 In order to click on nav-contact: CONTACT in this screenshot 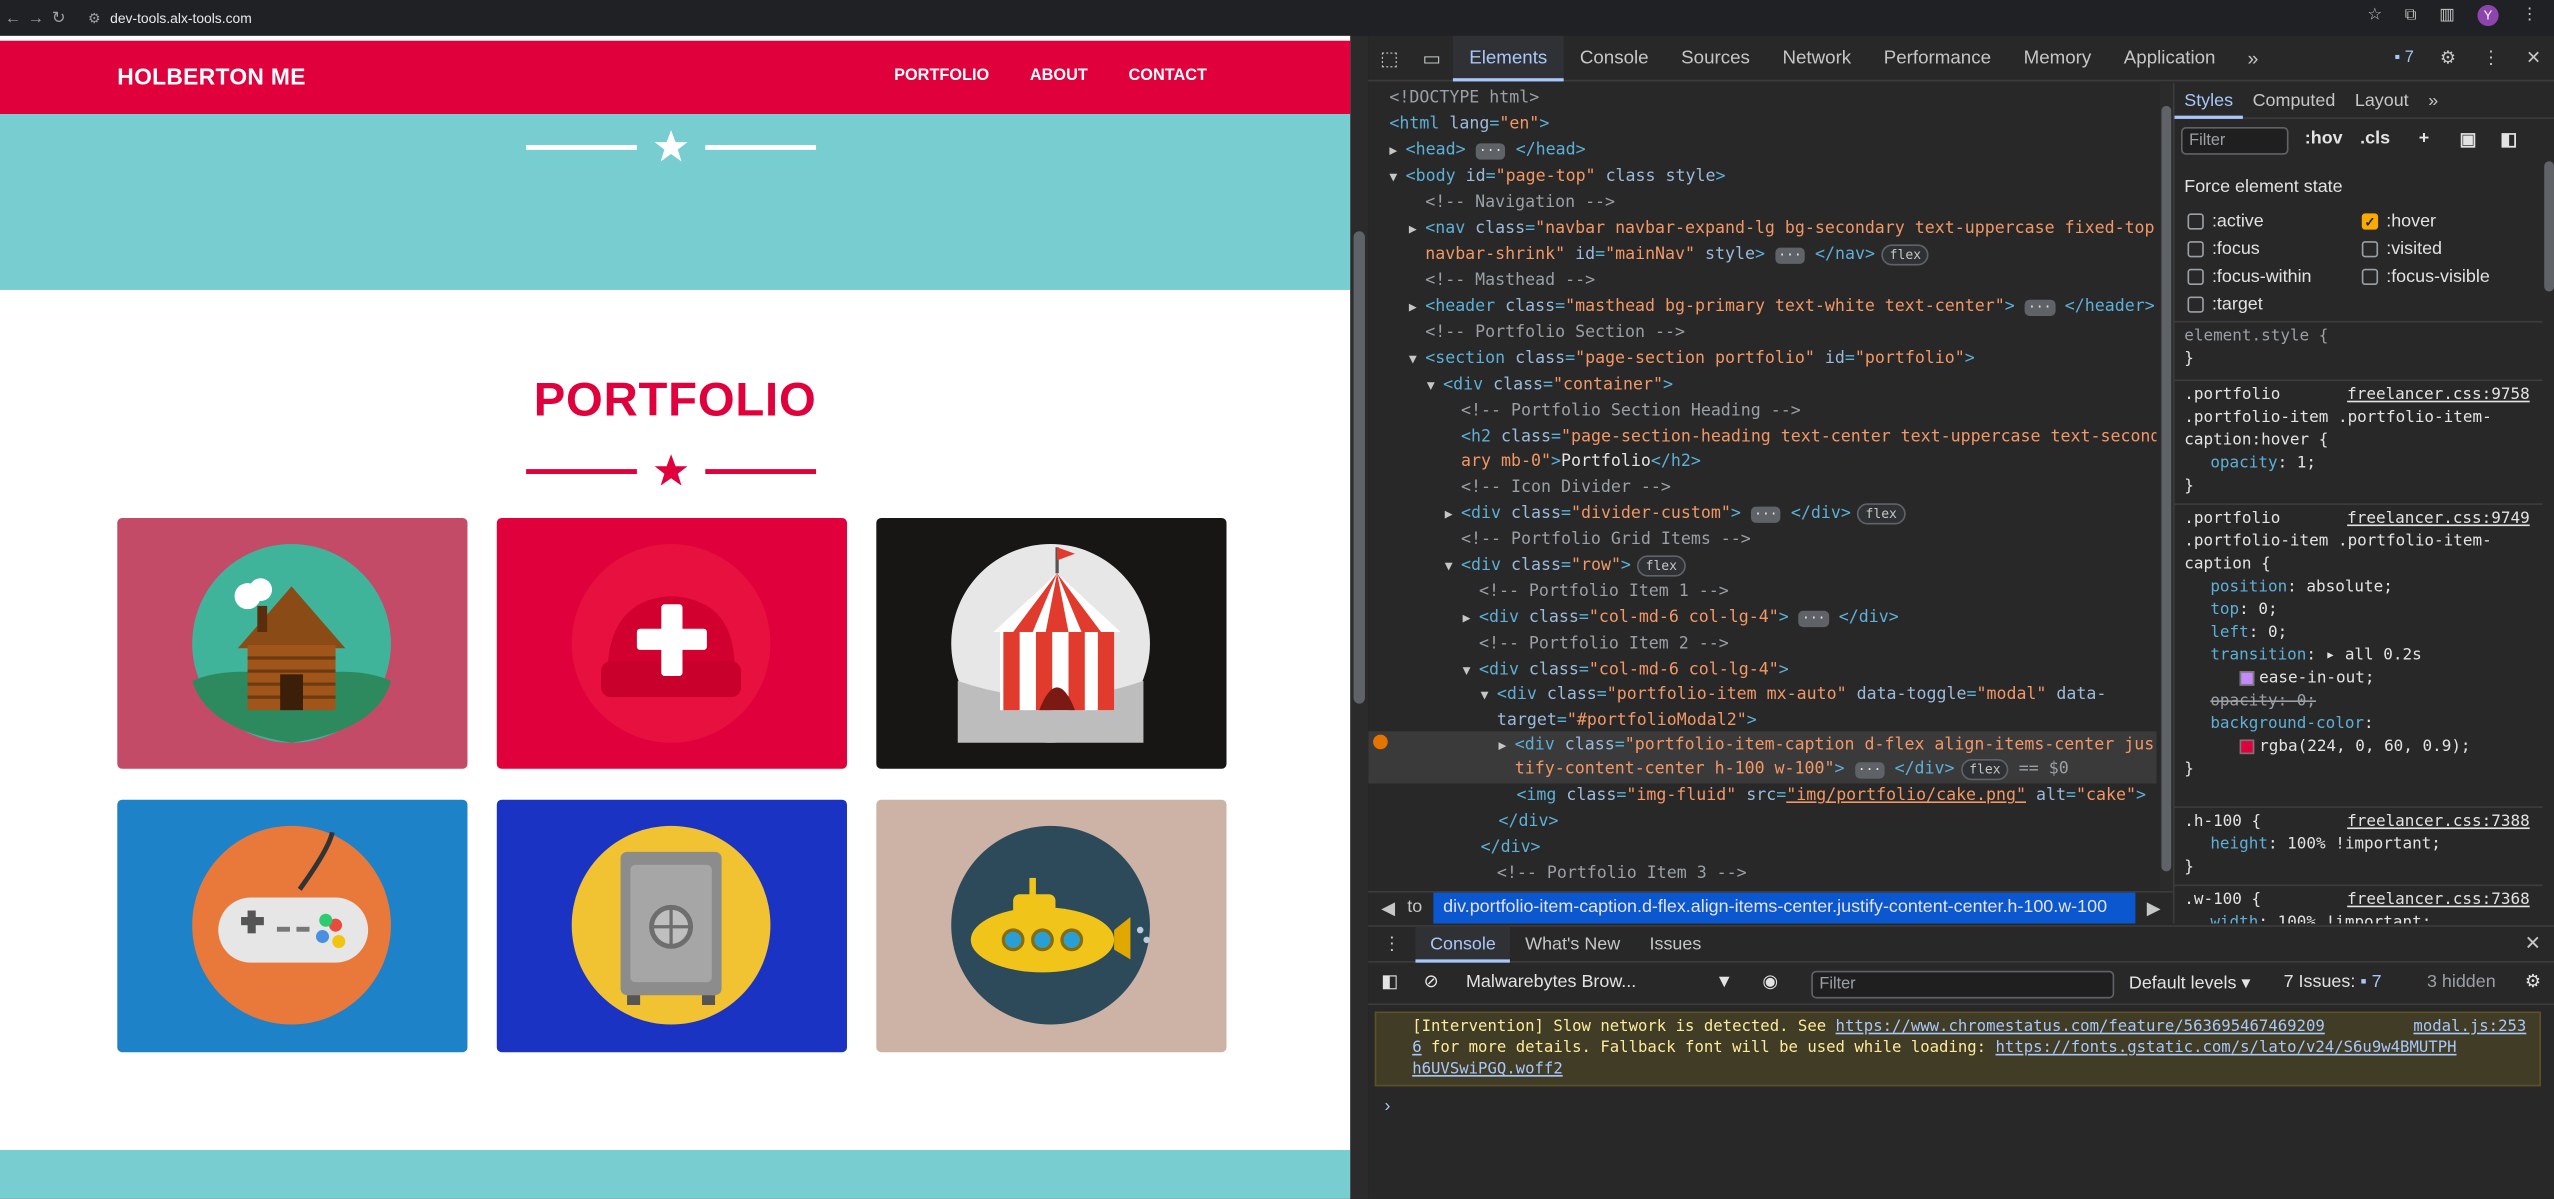, I will do `click(1168, 76)`.